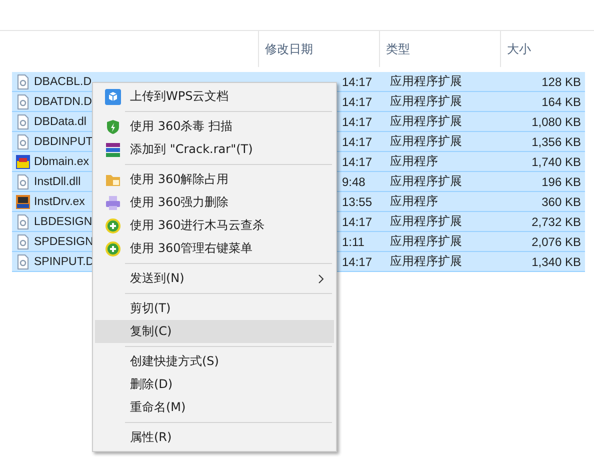 This screenshot has height=461, width=594. Describe the element at coordinates (556, 141) in the screenshot. I see `file-size: 1,356 KB` at that location.